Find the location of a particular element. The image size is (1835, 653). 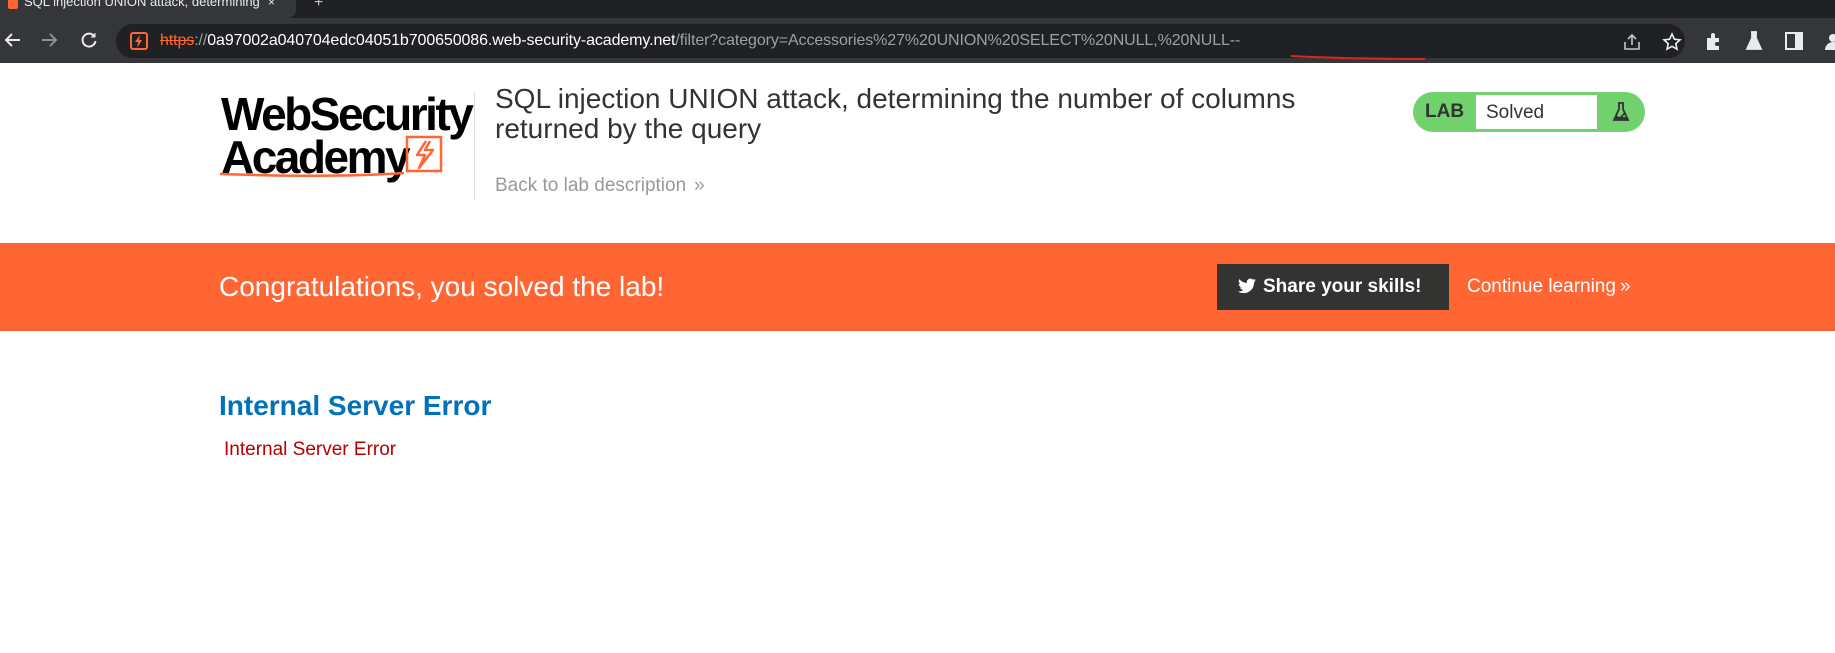

site-favicon-icon is located at coordinates (13, 4).